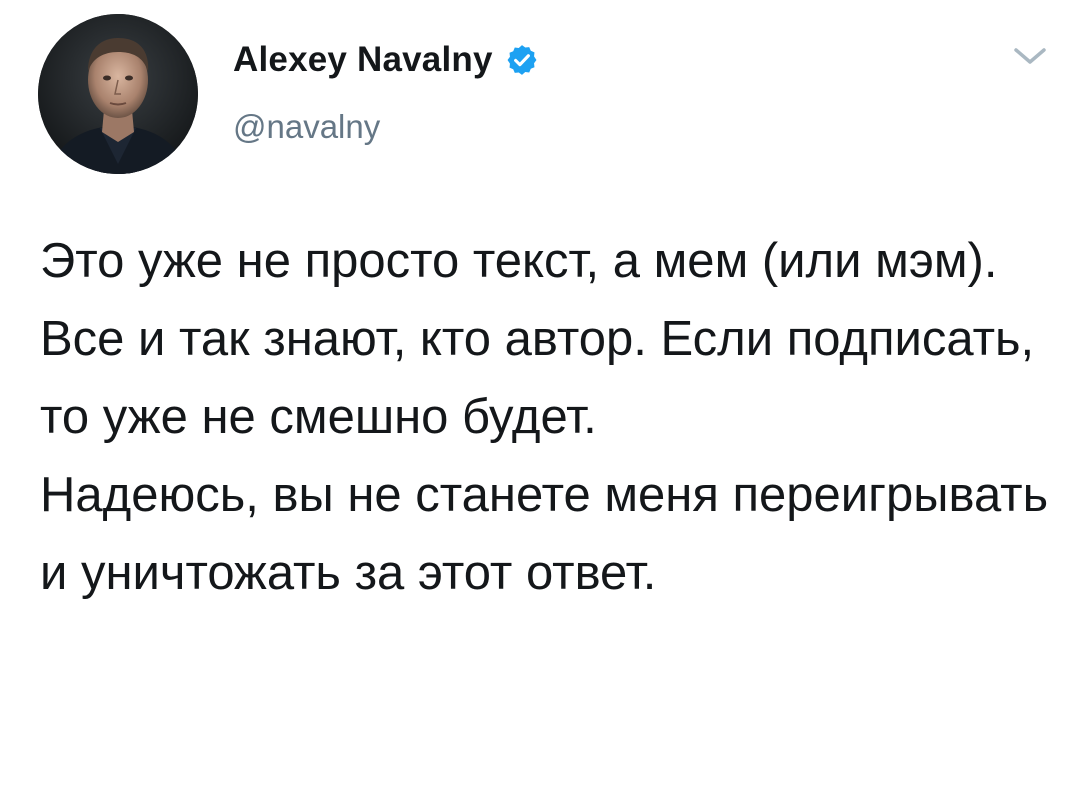  What do you see at coordinates (363, 60) in the screenshot?
I see `author-display-name: Alexey Navalny` at bounding box center [363, 60].